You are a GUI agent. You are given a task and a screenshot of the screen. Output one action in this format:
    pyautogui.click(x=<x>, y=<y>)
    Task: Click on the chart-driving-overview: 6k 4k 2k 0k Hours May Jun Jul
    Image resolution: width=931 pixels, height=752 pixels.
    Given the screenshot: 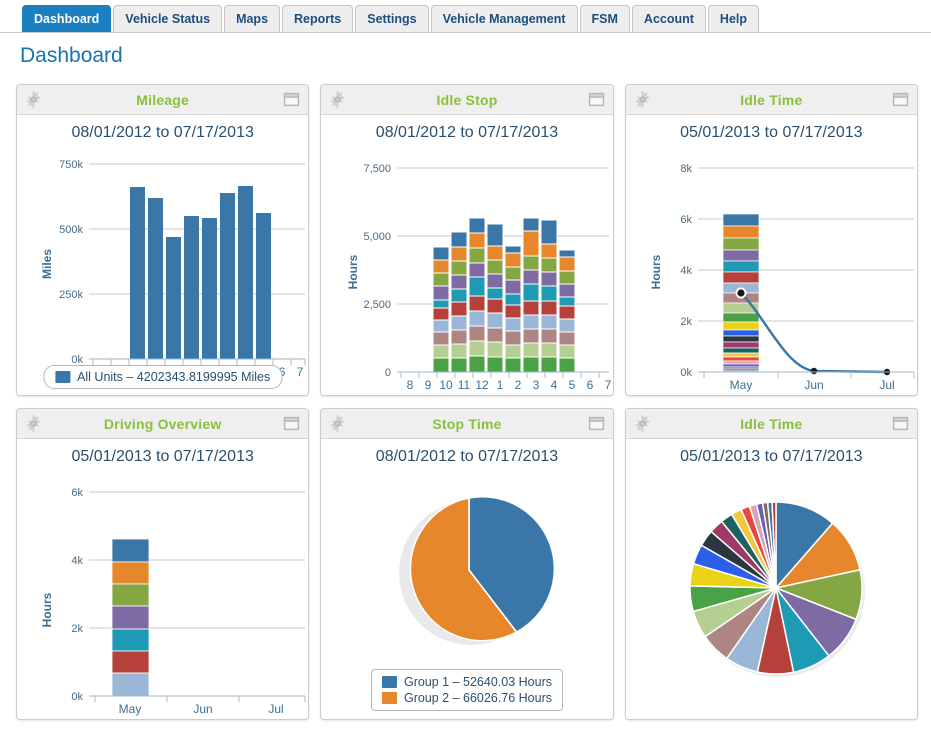 What is the action you would take?
    pyautogui.click(x=162, y=593)
    